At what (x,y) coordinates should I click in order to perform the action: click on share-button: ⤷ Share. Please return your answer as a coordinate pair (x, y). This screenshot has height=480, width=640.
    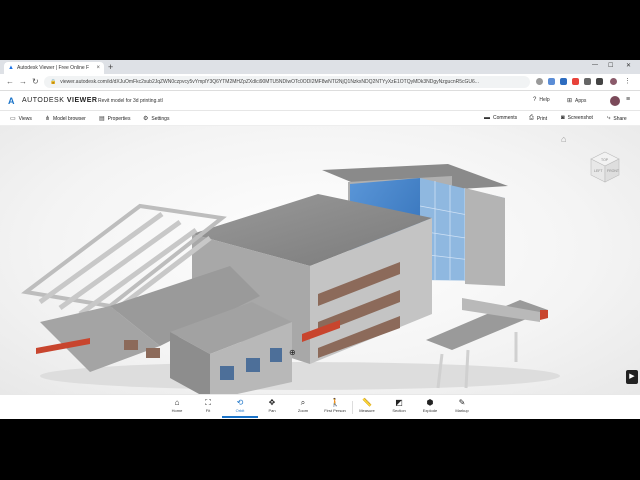
    Looking at the image, I should click on (617, 118).